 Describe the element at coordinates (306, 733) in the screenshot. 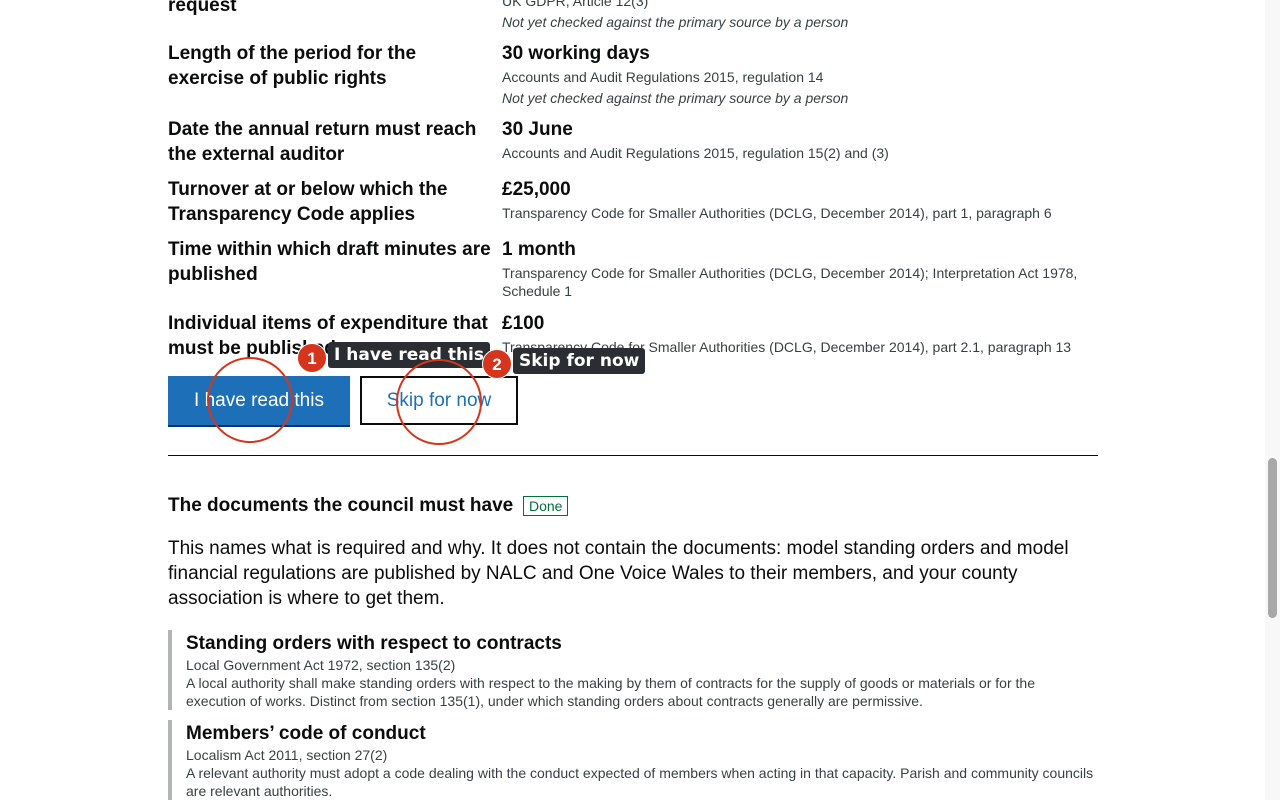

I see `document-title: Members’ code of conduct` at that location.